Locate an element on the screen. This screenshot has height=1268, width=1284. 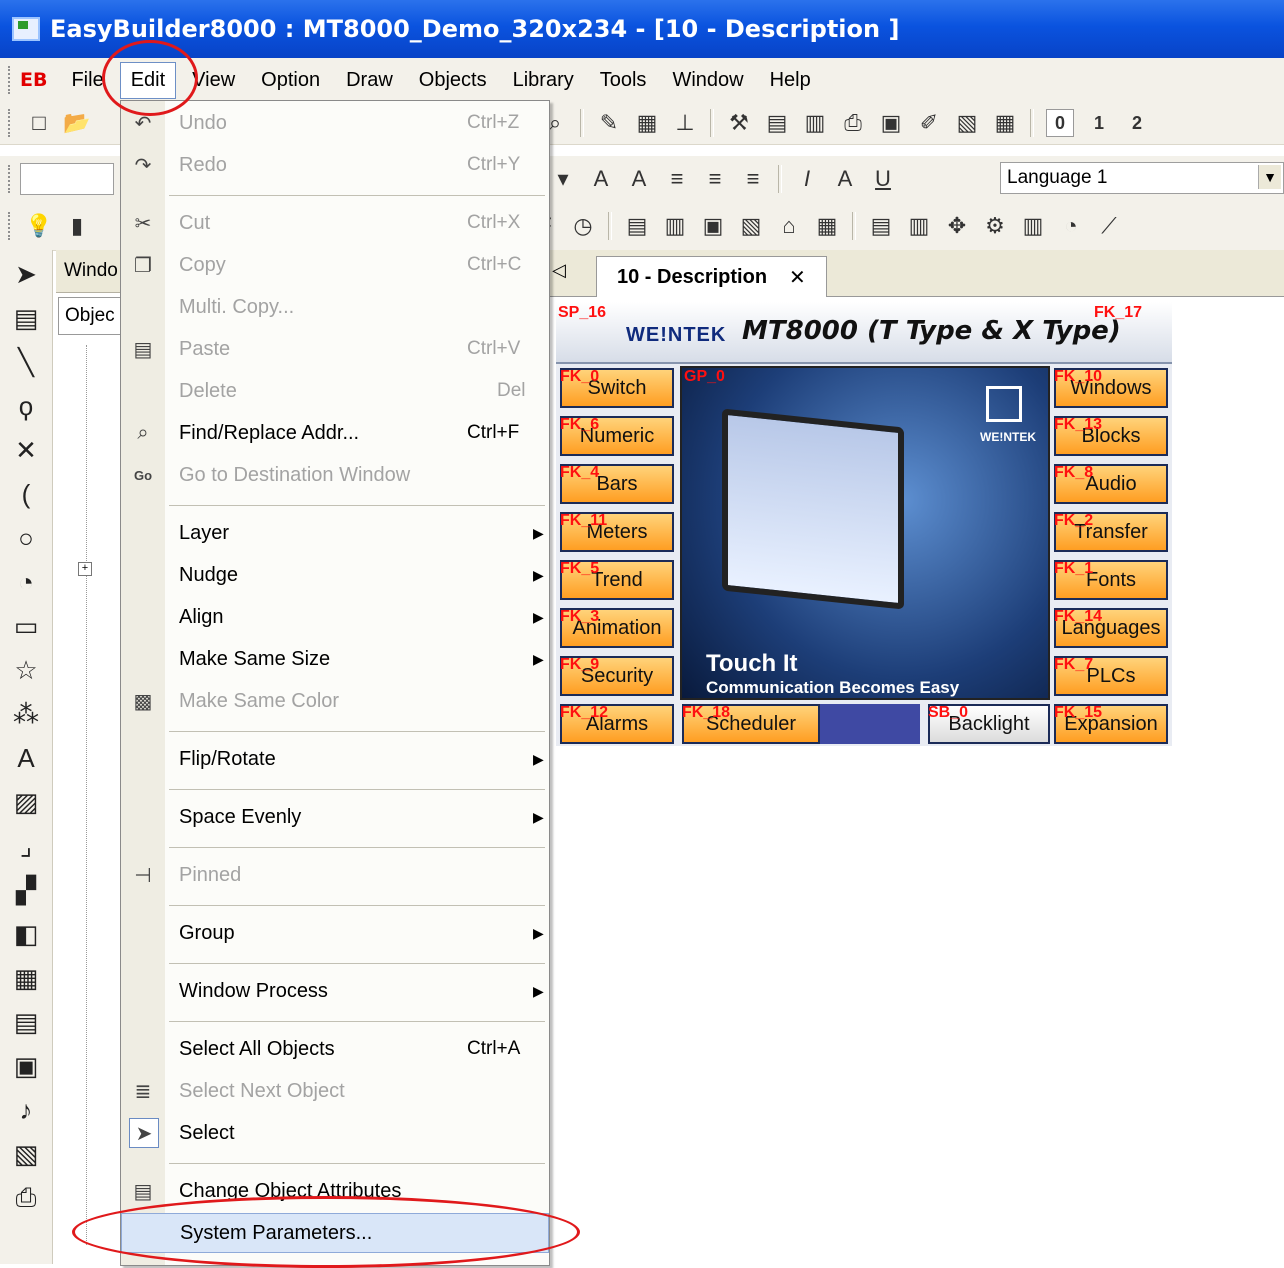
menu-item-align: Align ▶ is located at coordinates (335, 617).